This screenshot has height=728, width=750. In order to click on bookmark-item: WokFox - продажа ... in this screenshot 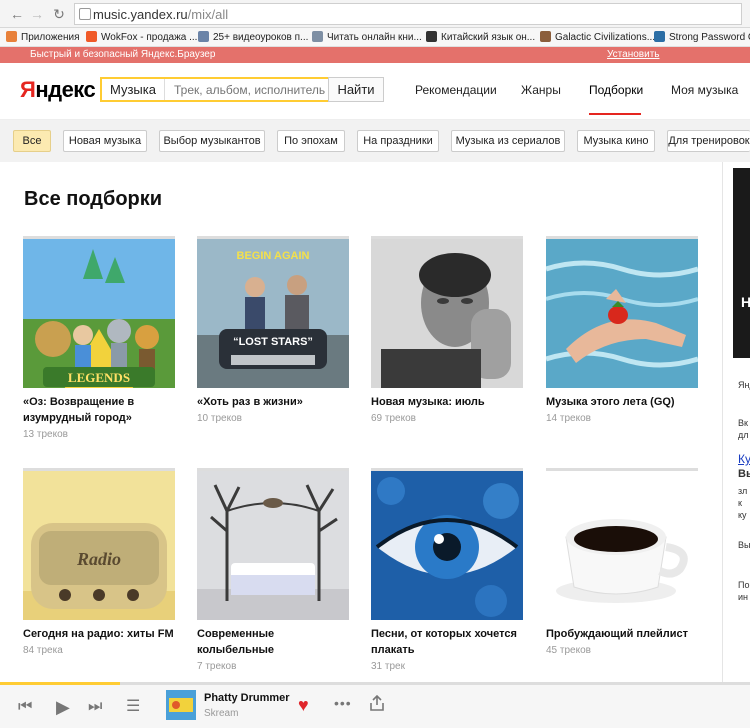, I will do `click(141, 37)`.